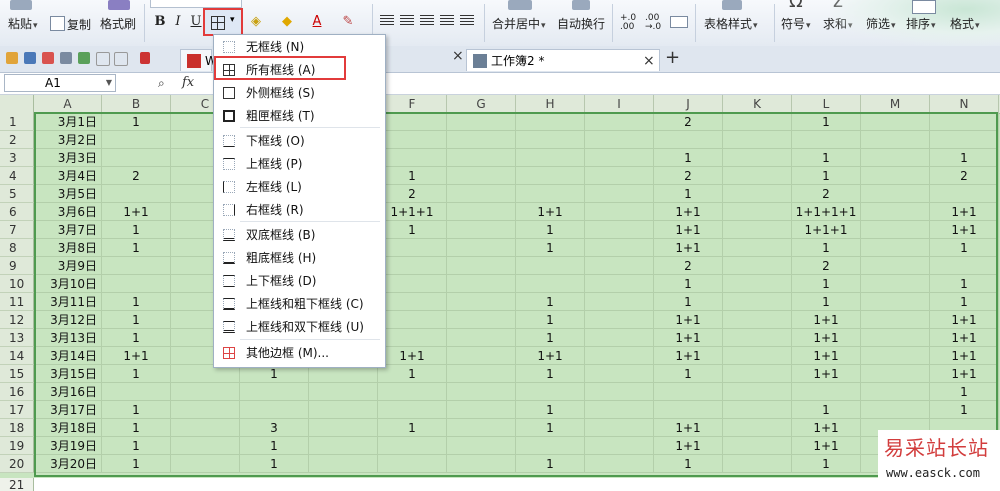  Describe the element at coordinates (17, 248) in the screenshot. I see `row-header: 8` at that location.